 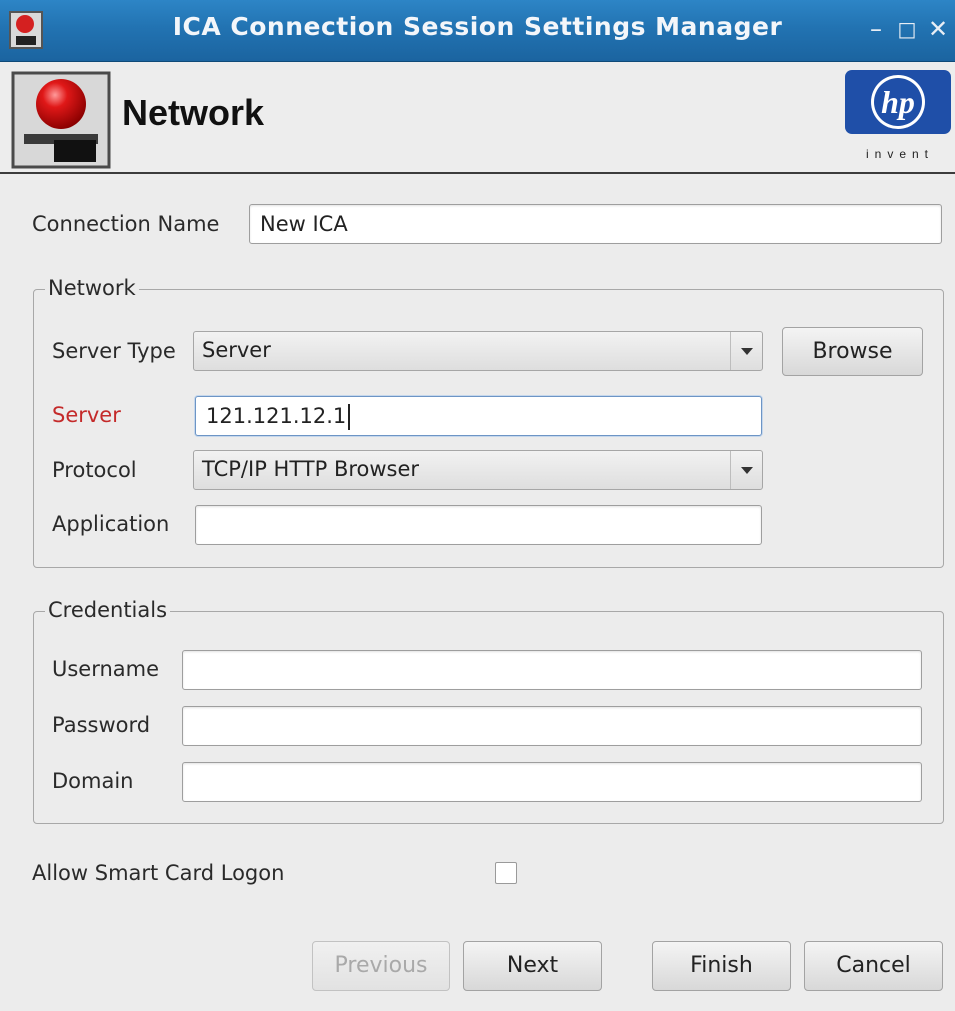 I want to click on credentials-group-title: Credentials, so click(x=108, y=610).